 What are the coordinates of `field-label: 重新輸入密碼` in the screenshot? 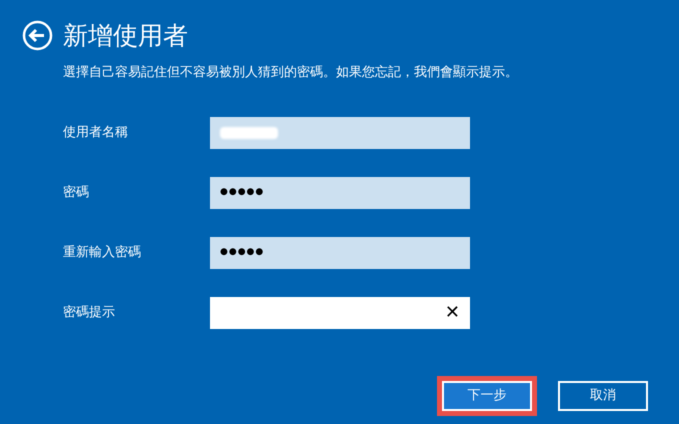 It's located at (102, 253).